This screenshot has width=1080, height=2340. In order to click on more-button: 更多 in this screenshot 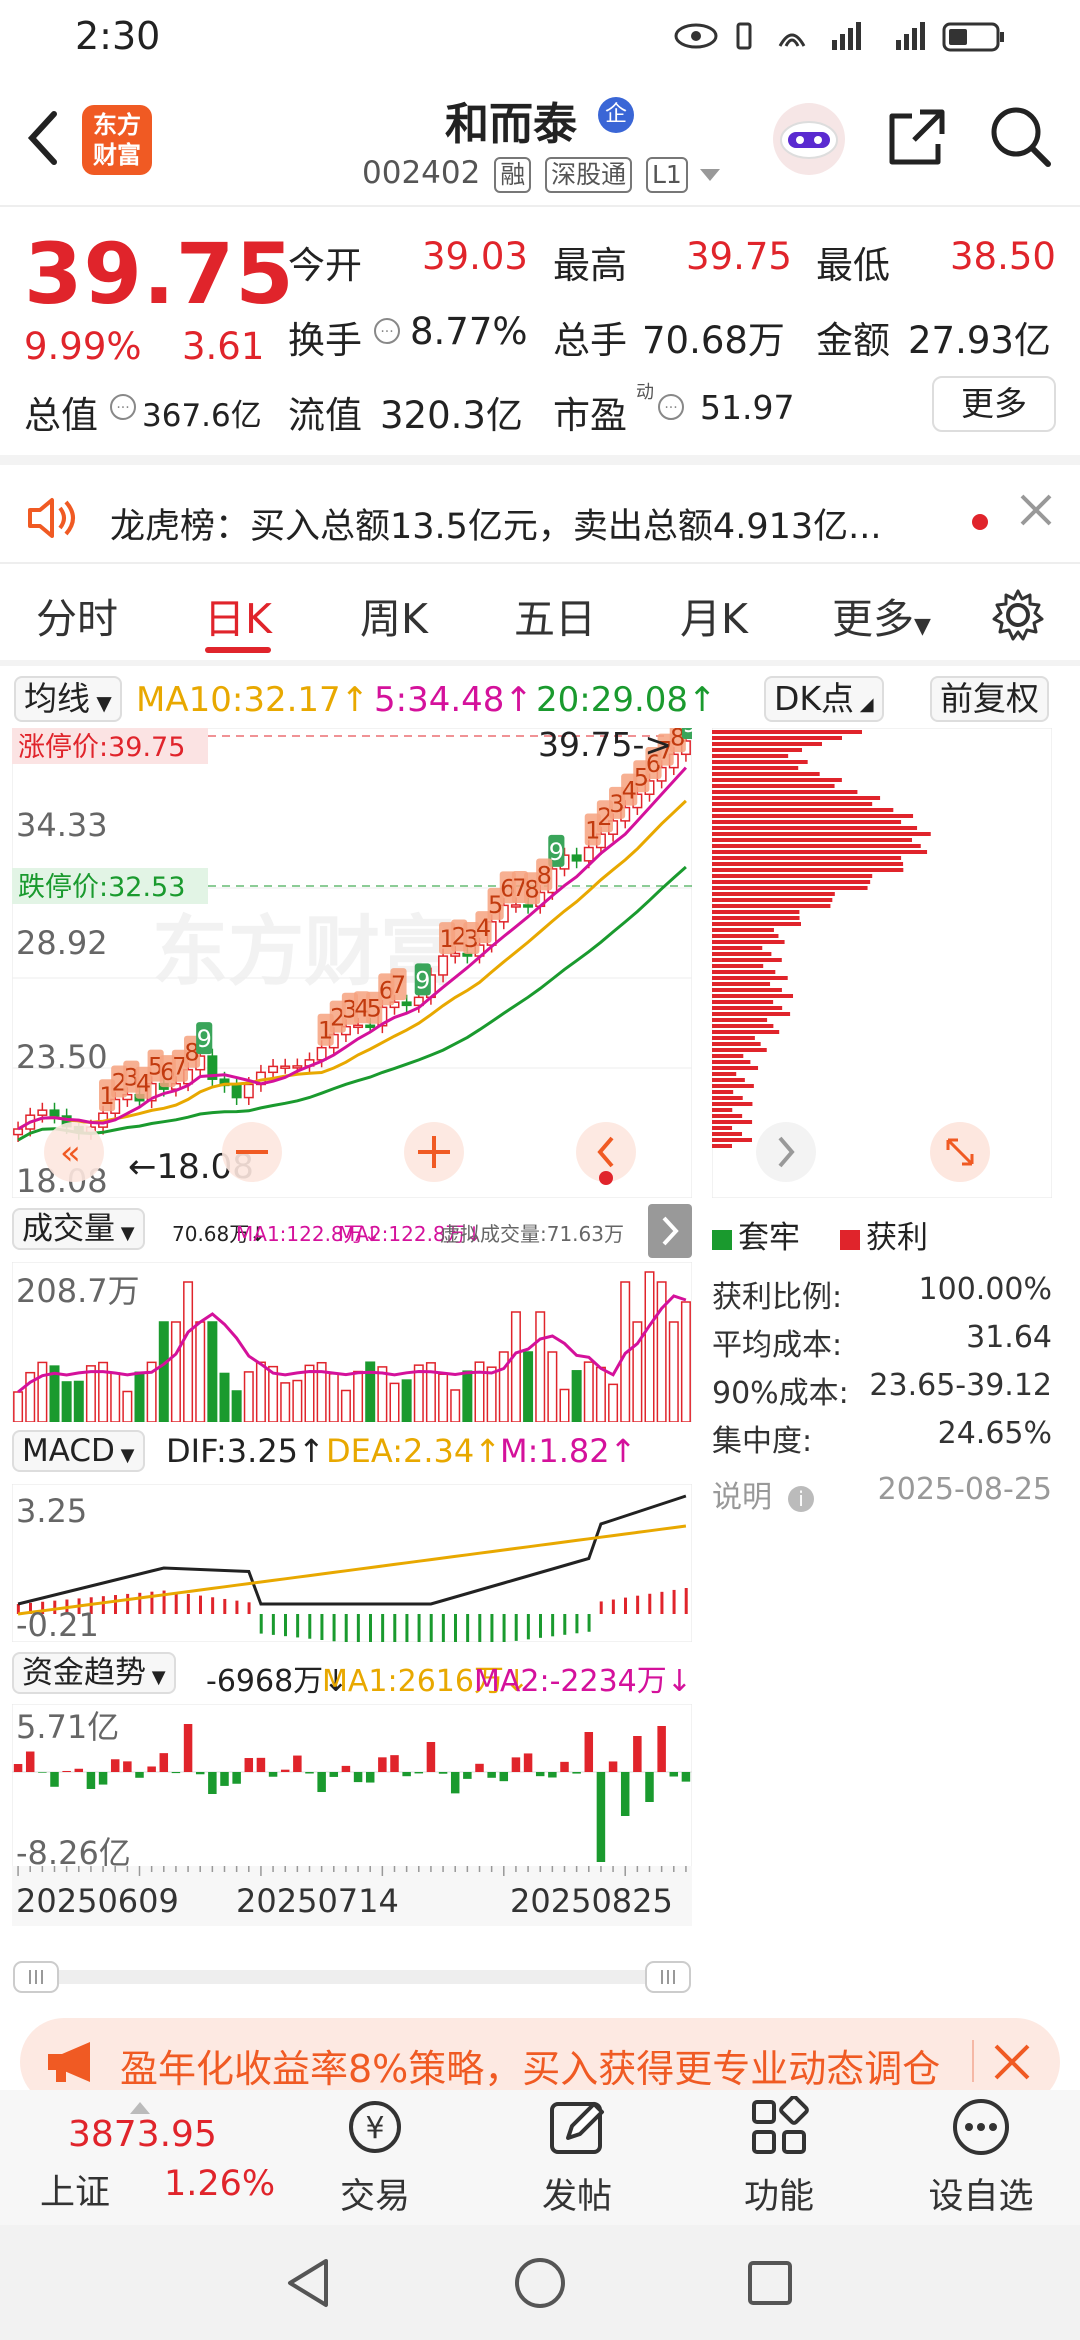, I will do `click(994, 404)`.